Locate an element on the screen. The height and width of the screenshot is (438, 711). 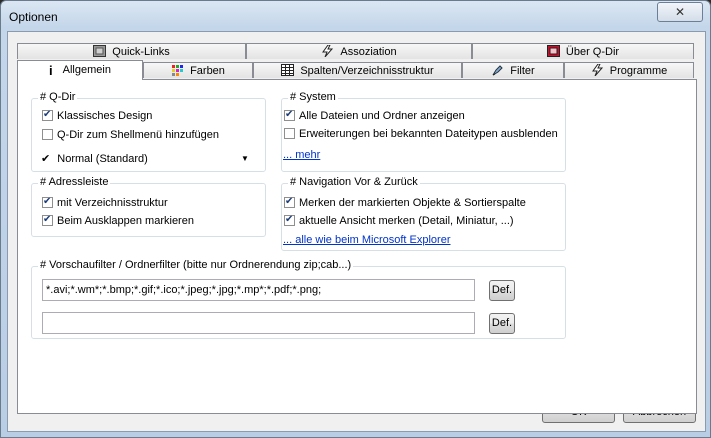
mark-on-expand-checkbox: Beim Ausklappen markieren is located at coordinates (118, 221).